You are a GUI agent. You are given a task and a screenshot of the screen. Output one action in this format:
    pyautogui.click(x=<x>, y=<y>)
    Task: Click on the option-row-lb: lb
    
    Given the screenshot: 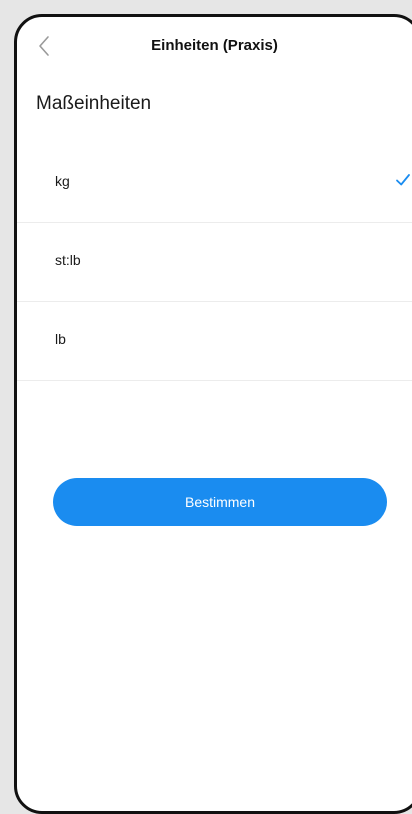 What is the action you would take?
    pyautogui.click(x=214, y=341)
    